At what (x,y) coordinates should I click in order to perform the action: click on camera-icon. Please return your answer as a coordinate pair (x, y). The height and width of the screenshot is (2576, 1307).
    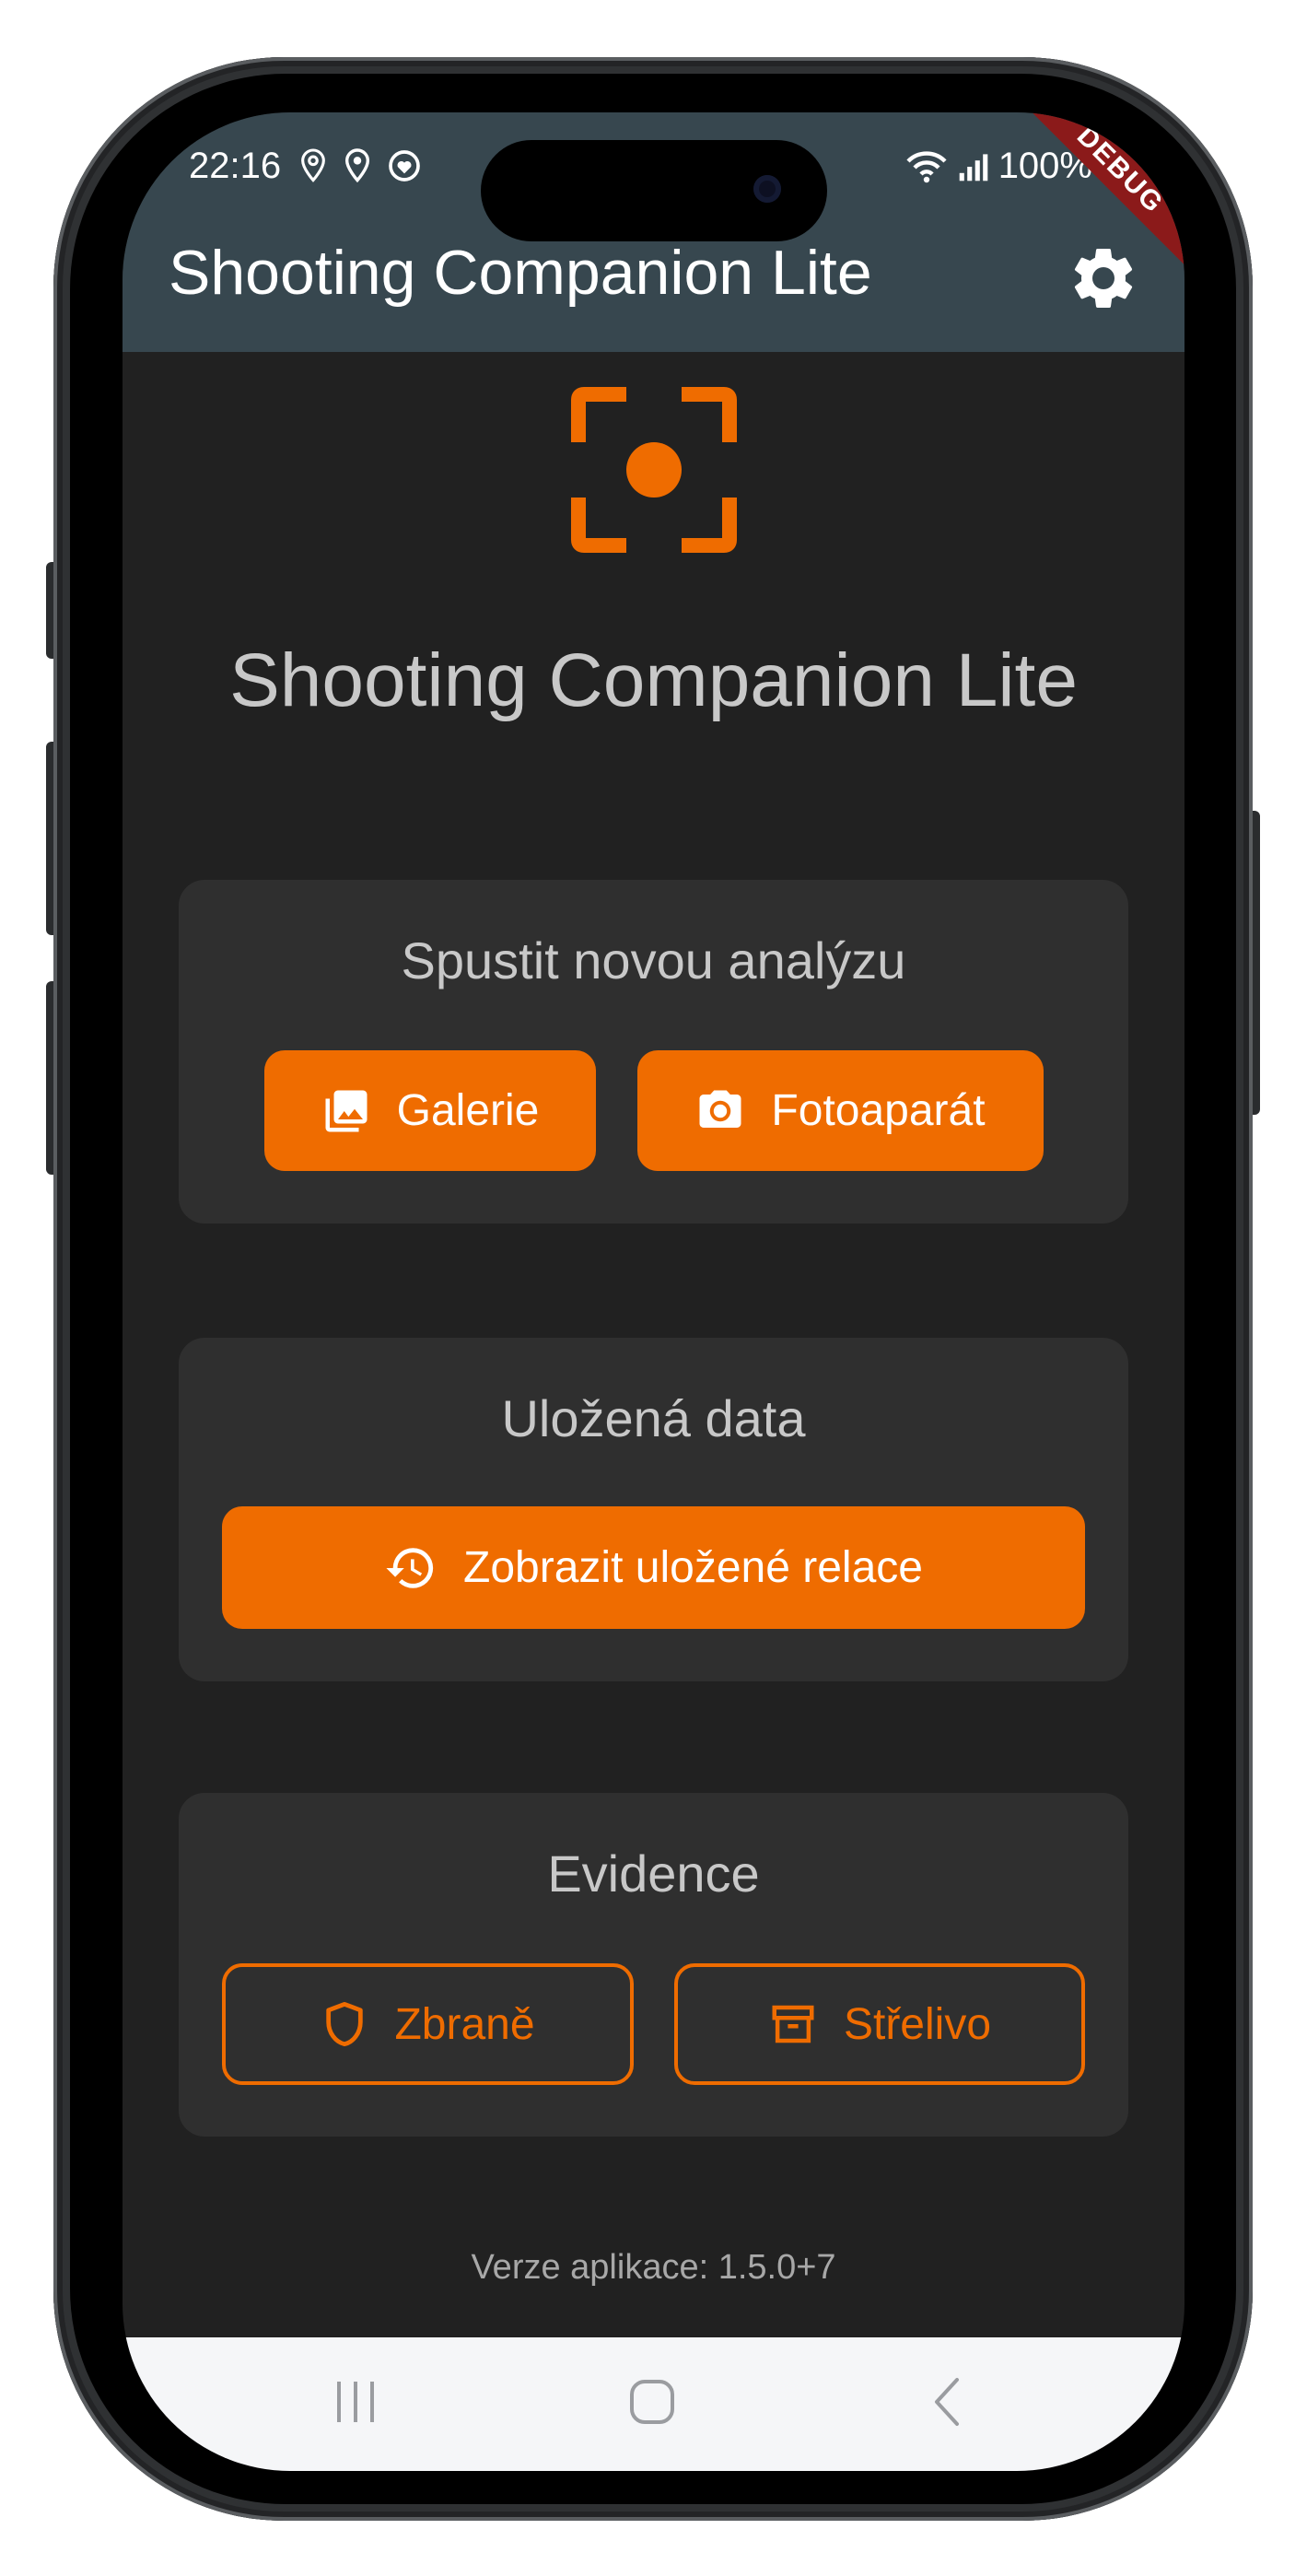
    Looking at the image, I should click on (720, 1109).